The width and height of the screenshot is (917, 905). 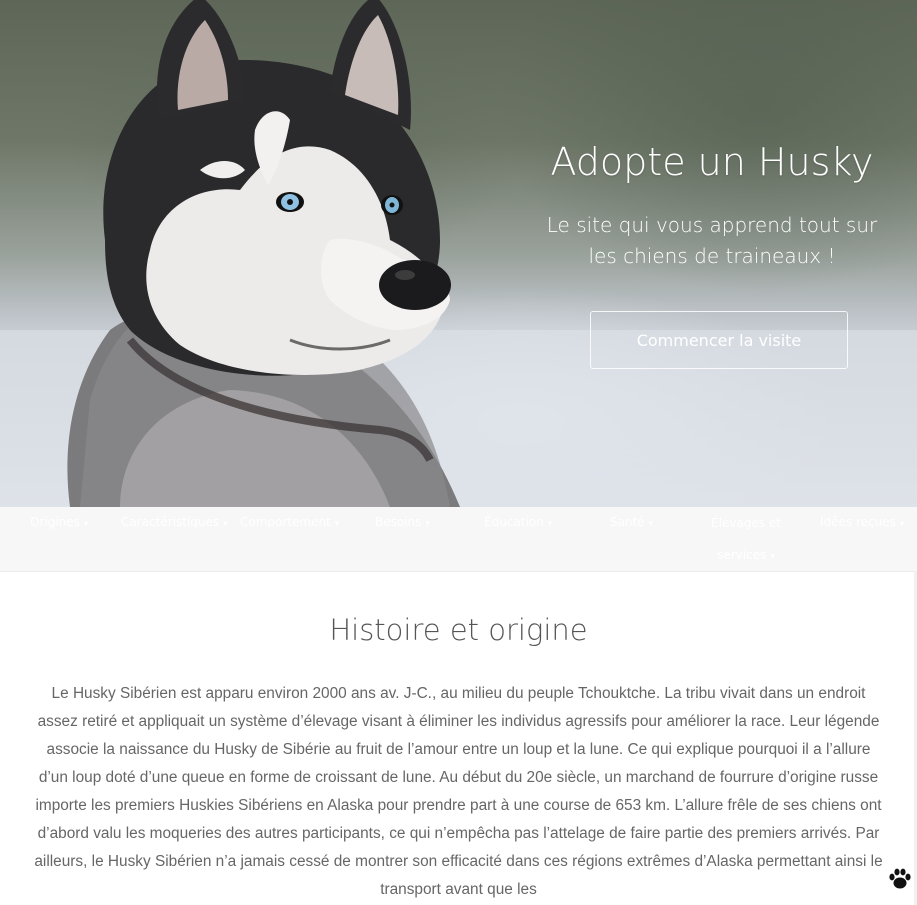 I want to click on nav-item-caracteristiques: Caractéristiques ▾, so click(x=174, y=522).